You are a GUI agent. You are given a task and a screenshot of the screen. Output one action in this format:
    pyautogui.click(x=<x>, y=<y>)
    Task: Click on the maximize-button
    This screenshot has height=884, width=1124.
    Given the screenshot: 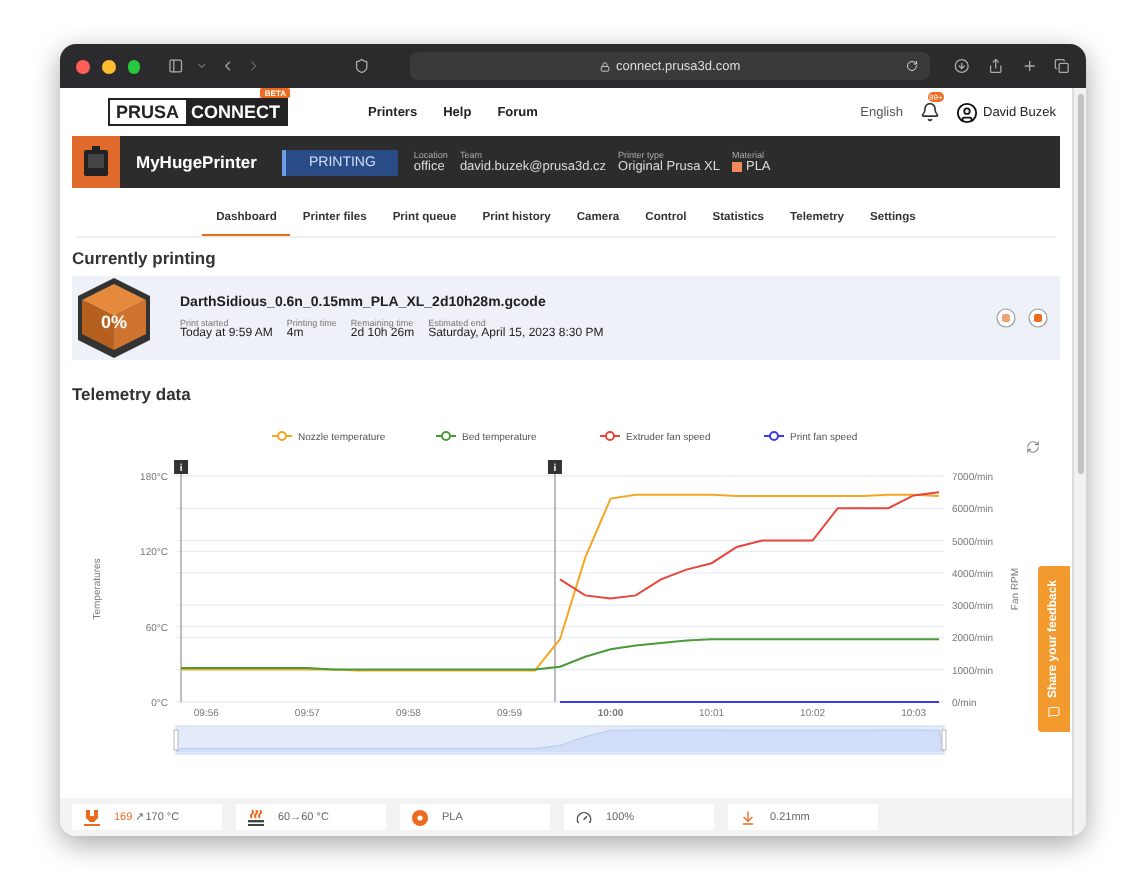 What is the action you would take?
    pyautogui.click(x=134, y=66)
    